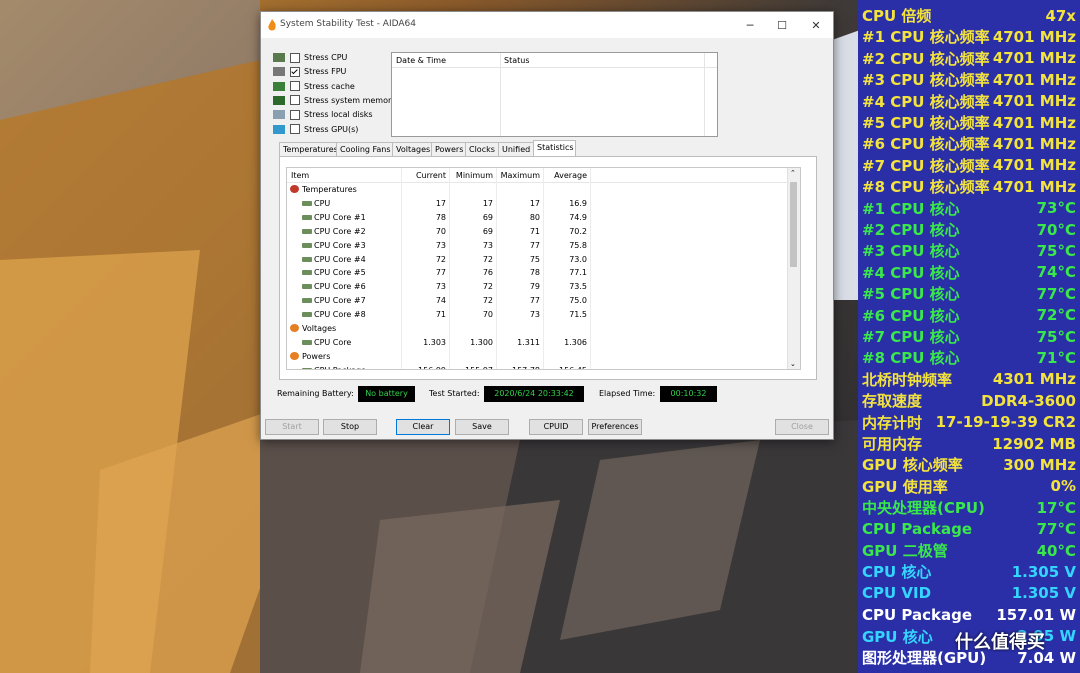 The height and width of the screenshot is (673, 1080). What do you see at coordinates (434, 342) in the screenshot?
I see `row-current: 1.303` at bounding box center [434, 342].